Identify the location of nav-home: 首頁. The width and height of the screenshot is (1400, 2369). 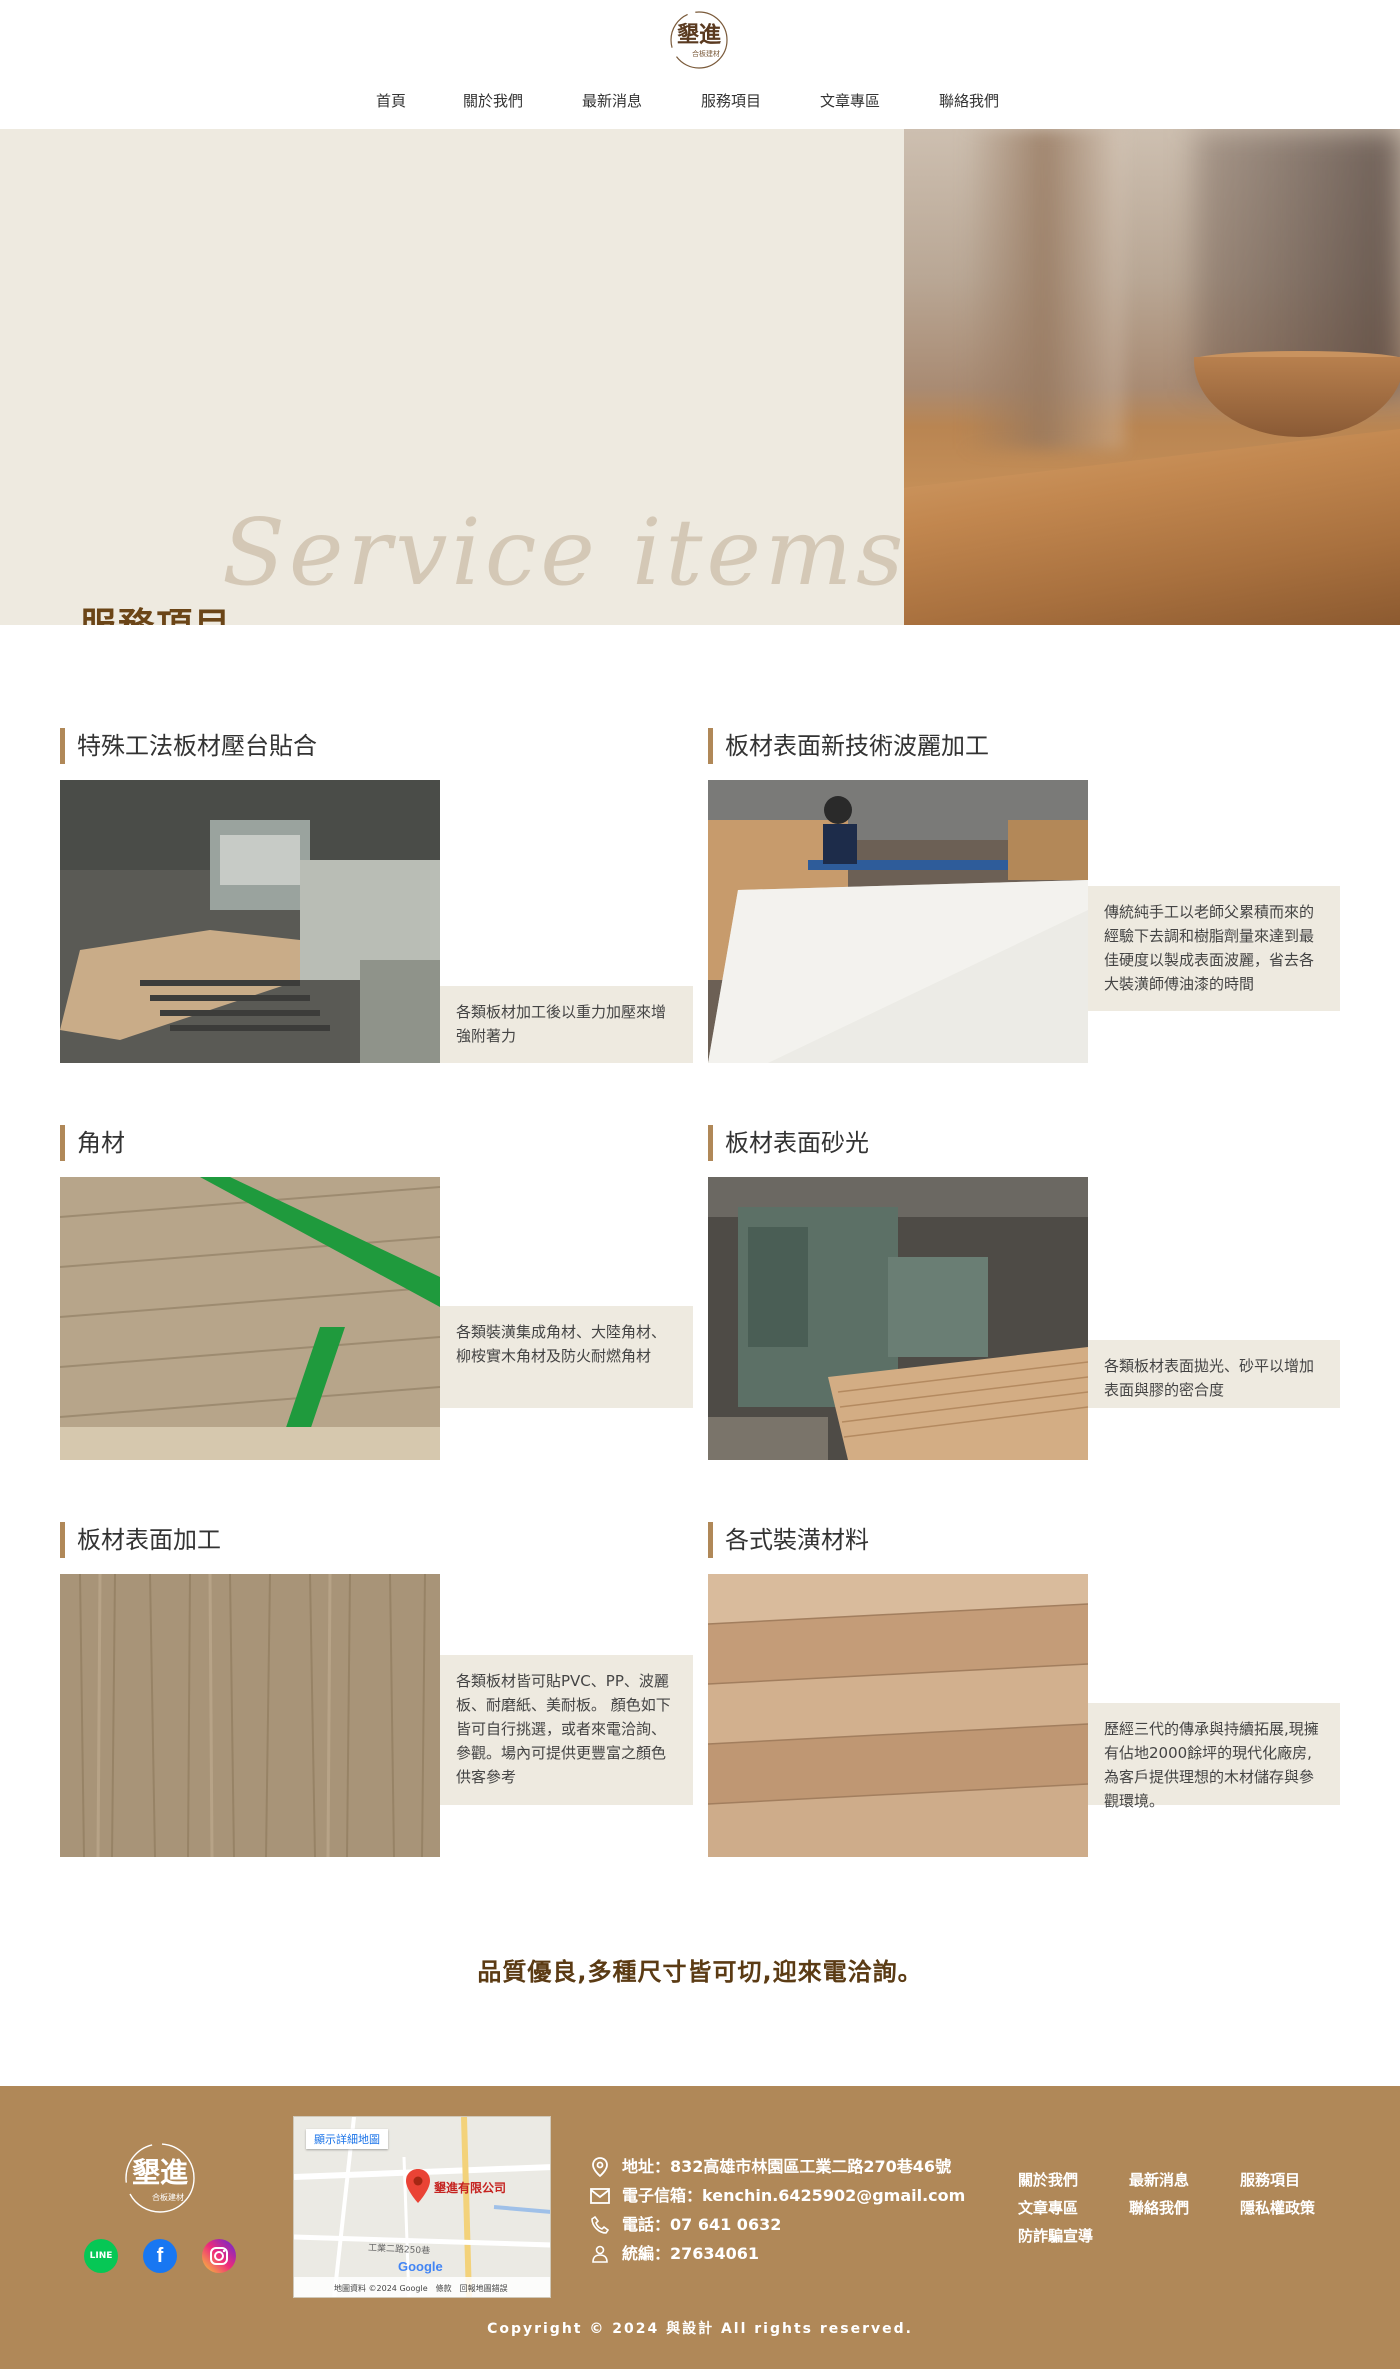
(391, 100).